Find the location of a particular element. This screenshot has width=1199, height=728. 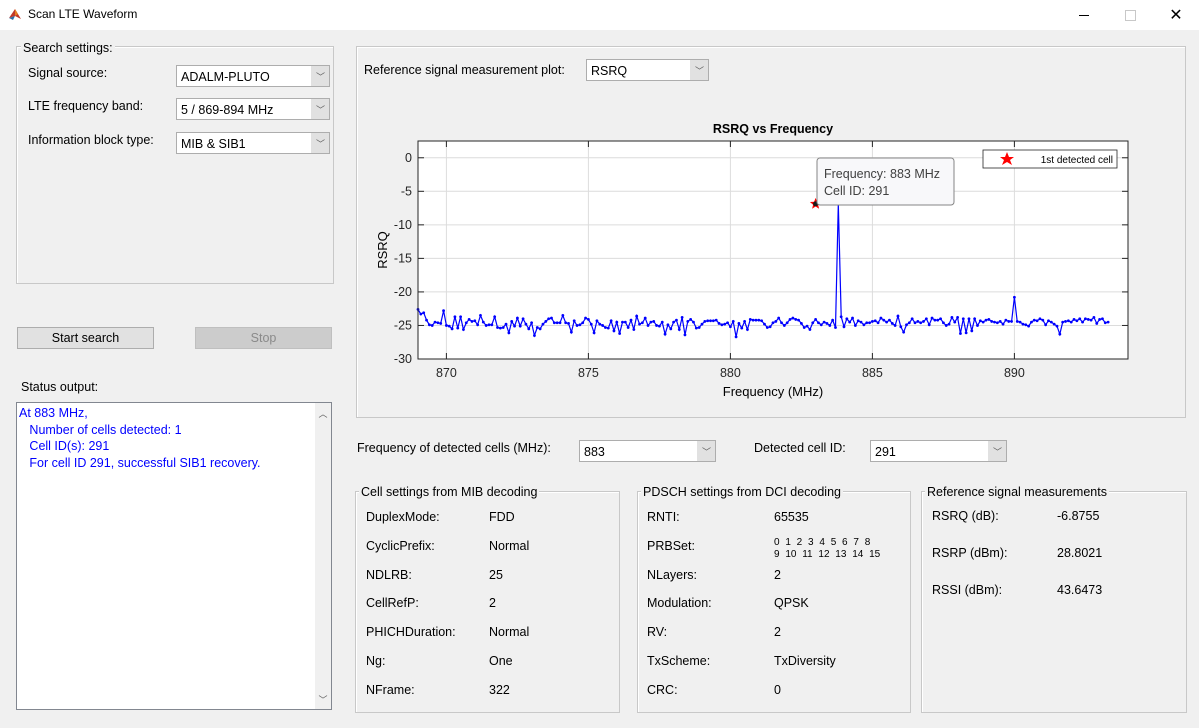

detected-frequency-value: 883 is located at coordinates (594, 452).